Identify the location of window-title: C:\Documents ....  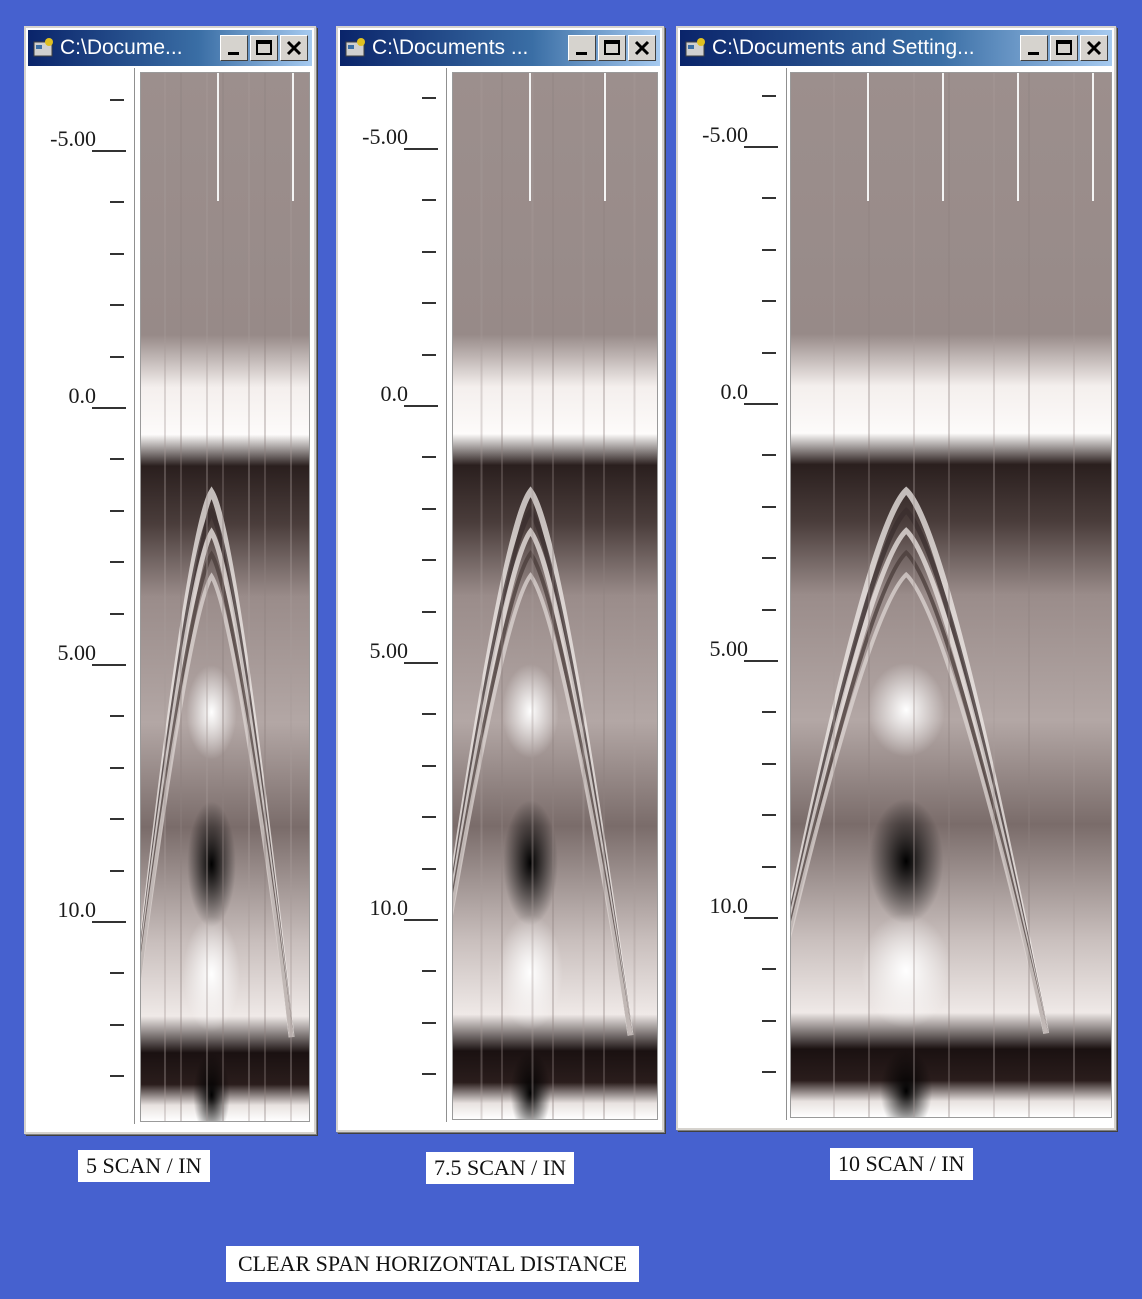
(450, 47).